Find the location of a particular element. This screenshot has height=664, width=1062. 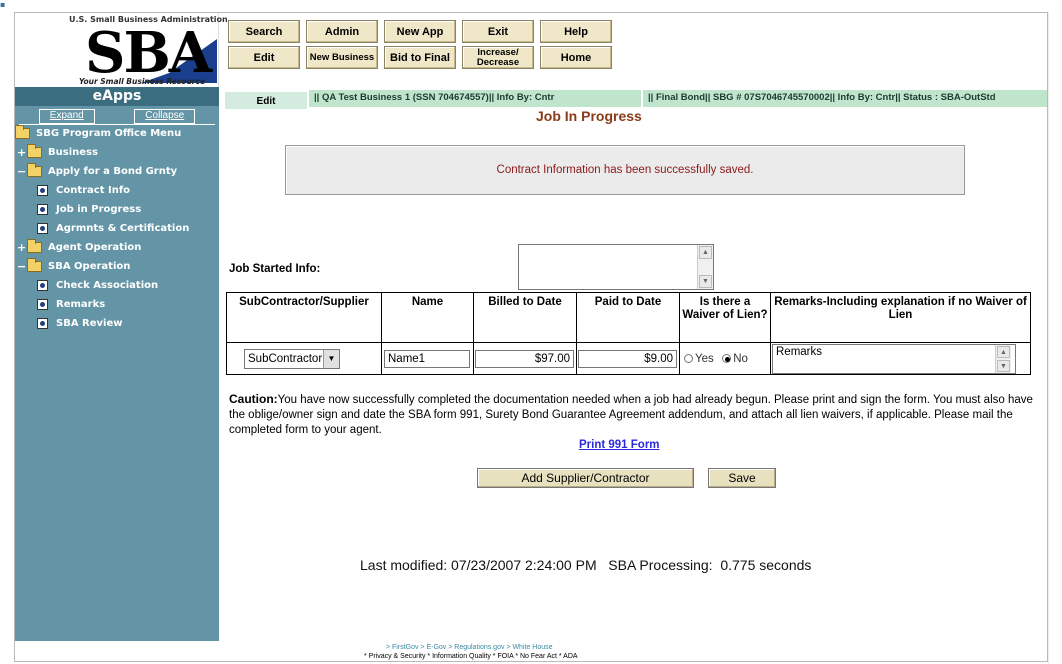

sidebar-item-agreements: Agrmnts & Certification is located at coordinates (113, 228).